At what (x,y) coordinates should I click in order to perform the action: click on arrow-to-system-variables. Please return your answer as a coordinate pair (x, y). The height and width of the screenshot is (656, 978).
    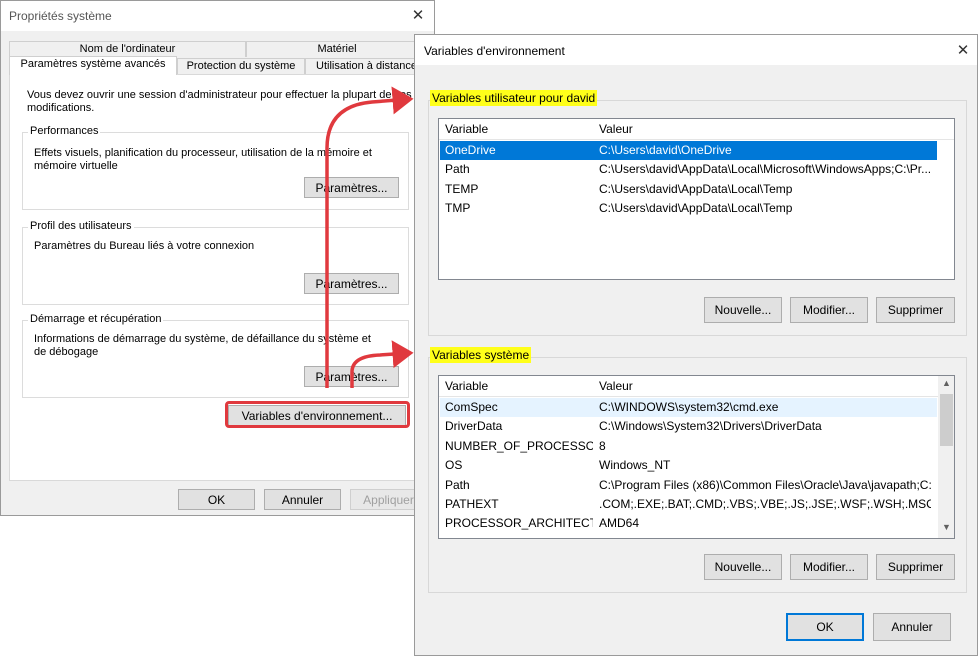
    Looking at the image, I should click on (382, 364).